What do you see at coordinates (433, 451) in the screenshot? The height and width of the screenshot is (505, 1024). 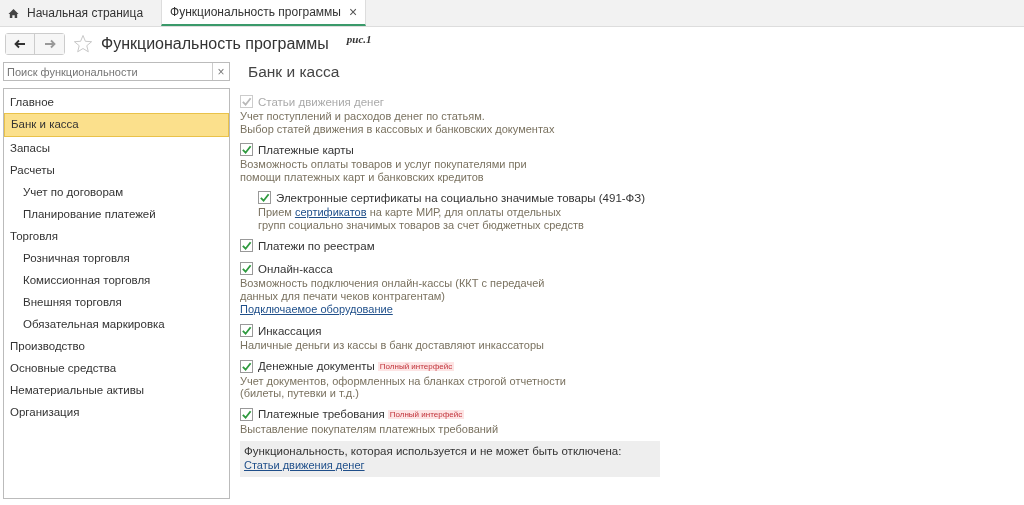 I see `note-text: Функциональность, которая используется и не может быть отключена:` at bounding box center [433, 451].